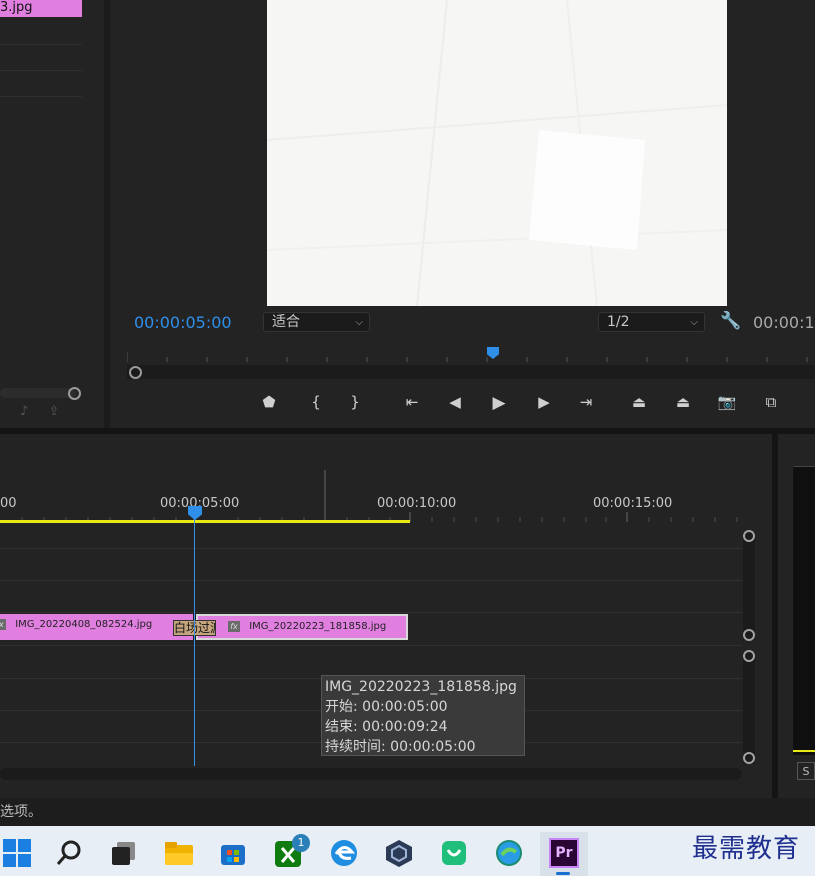 This screenshot has width=815, height=876. What do you see at coordinates (730, 321) in the screenshot?
I see `wrench-icon: 🔧` at bounding box center [730, 321].